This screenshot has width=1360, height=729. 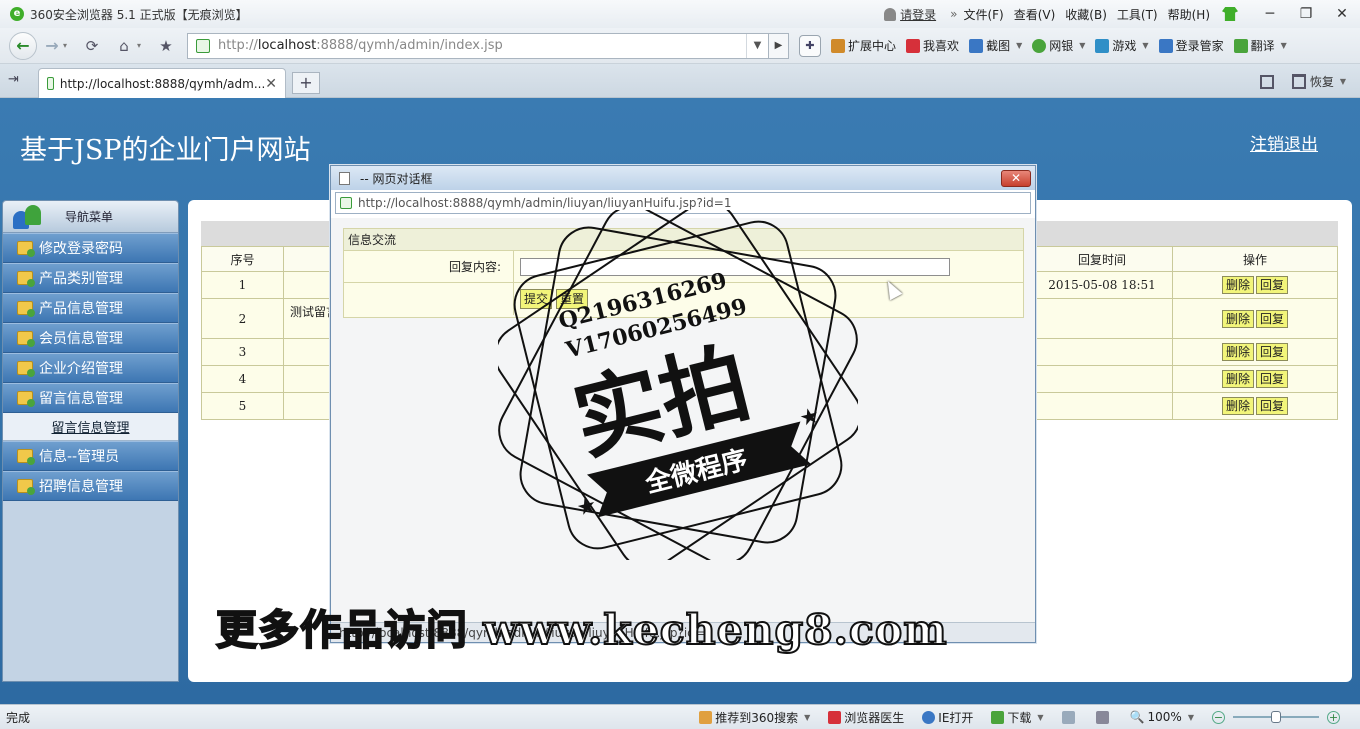 What do you see at coordinates (1255, 259) in the screenshot?
I see `col-header-ops: 操作` at bounding box center [1255, 259].